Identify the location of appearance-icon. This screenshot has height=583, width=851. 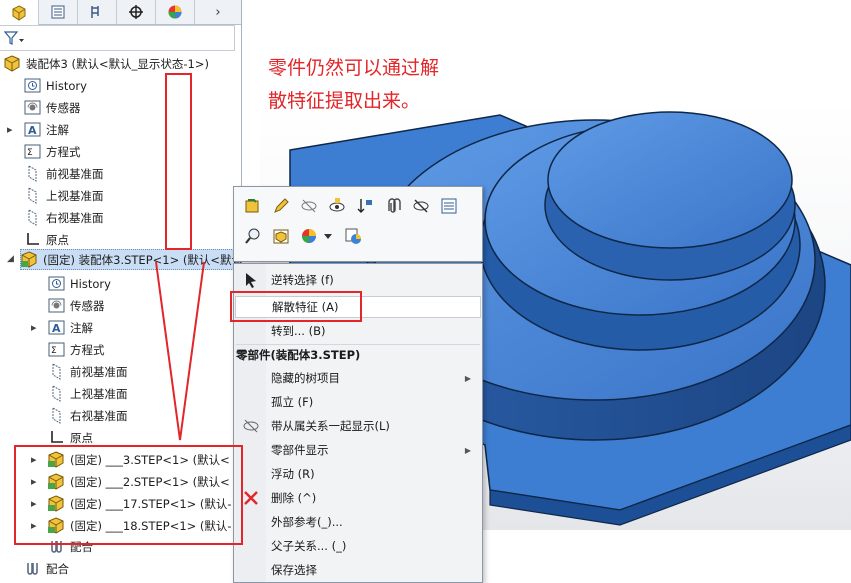
(309, 236).